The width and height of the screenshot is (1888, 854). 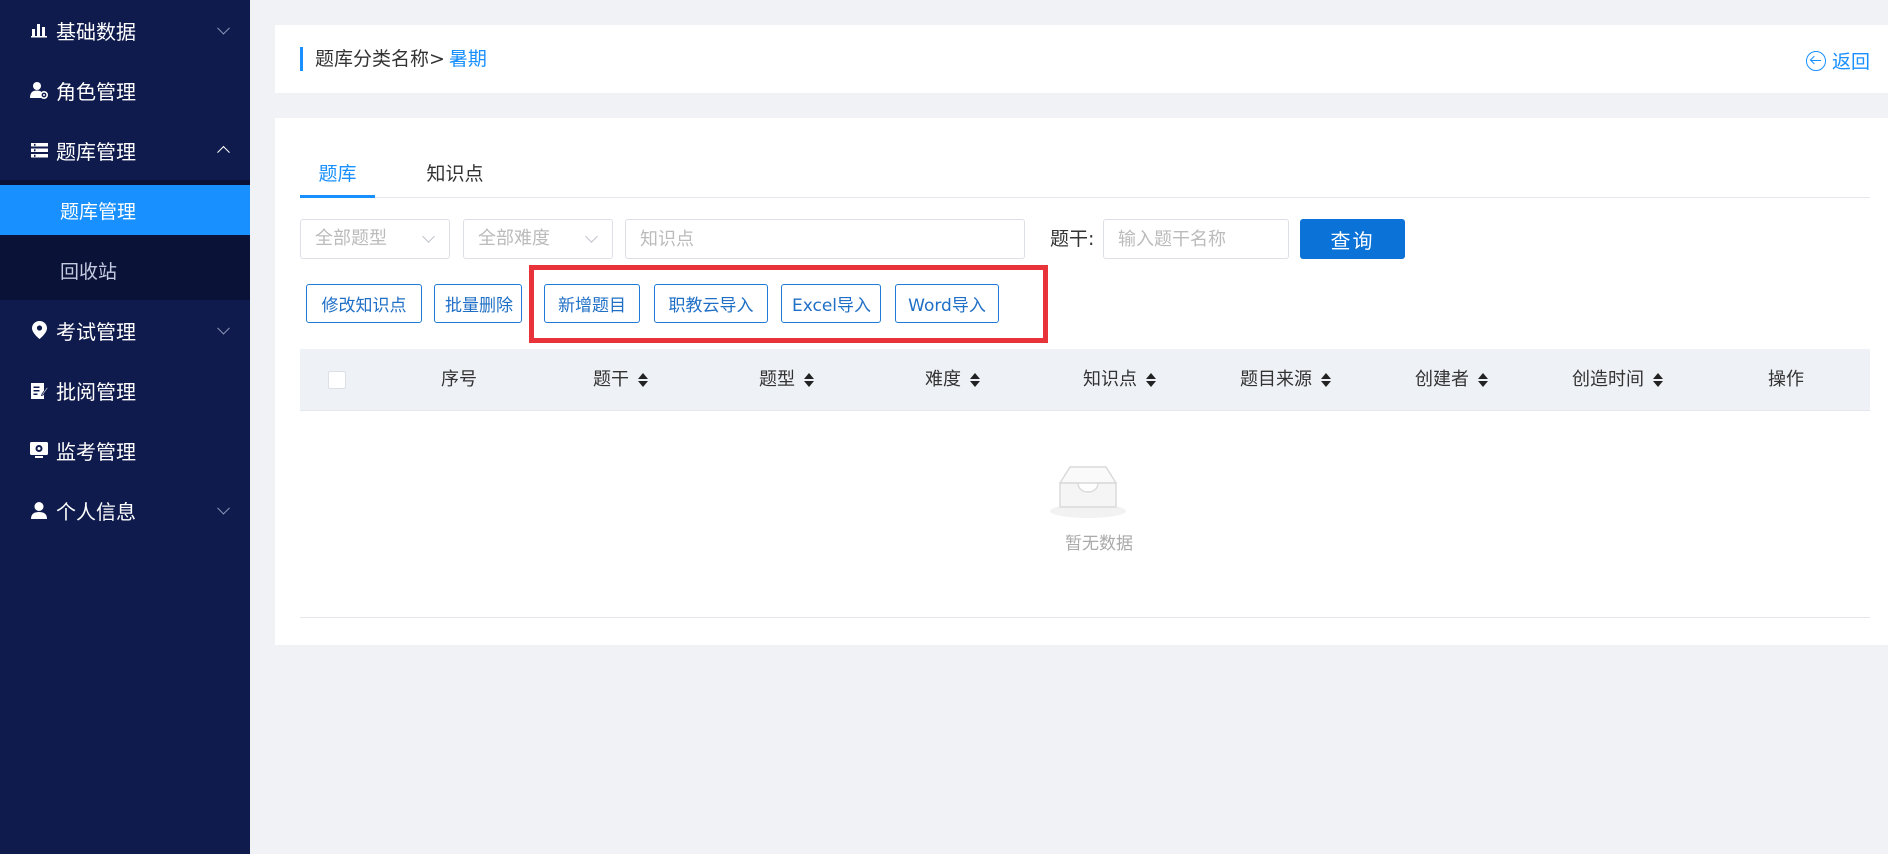 I want to click on column-header-actions: 操作, so click(x=1786, y=380).